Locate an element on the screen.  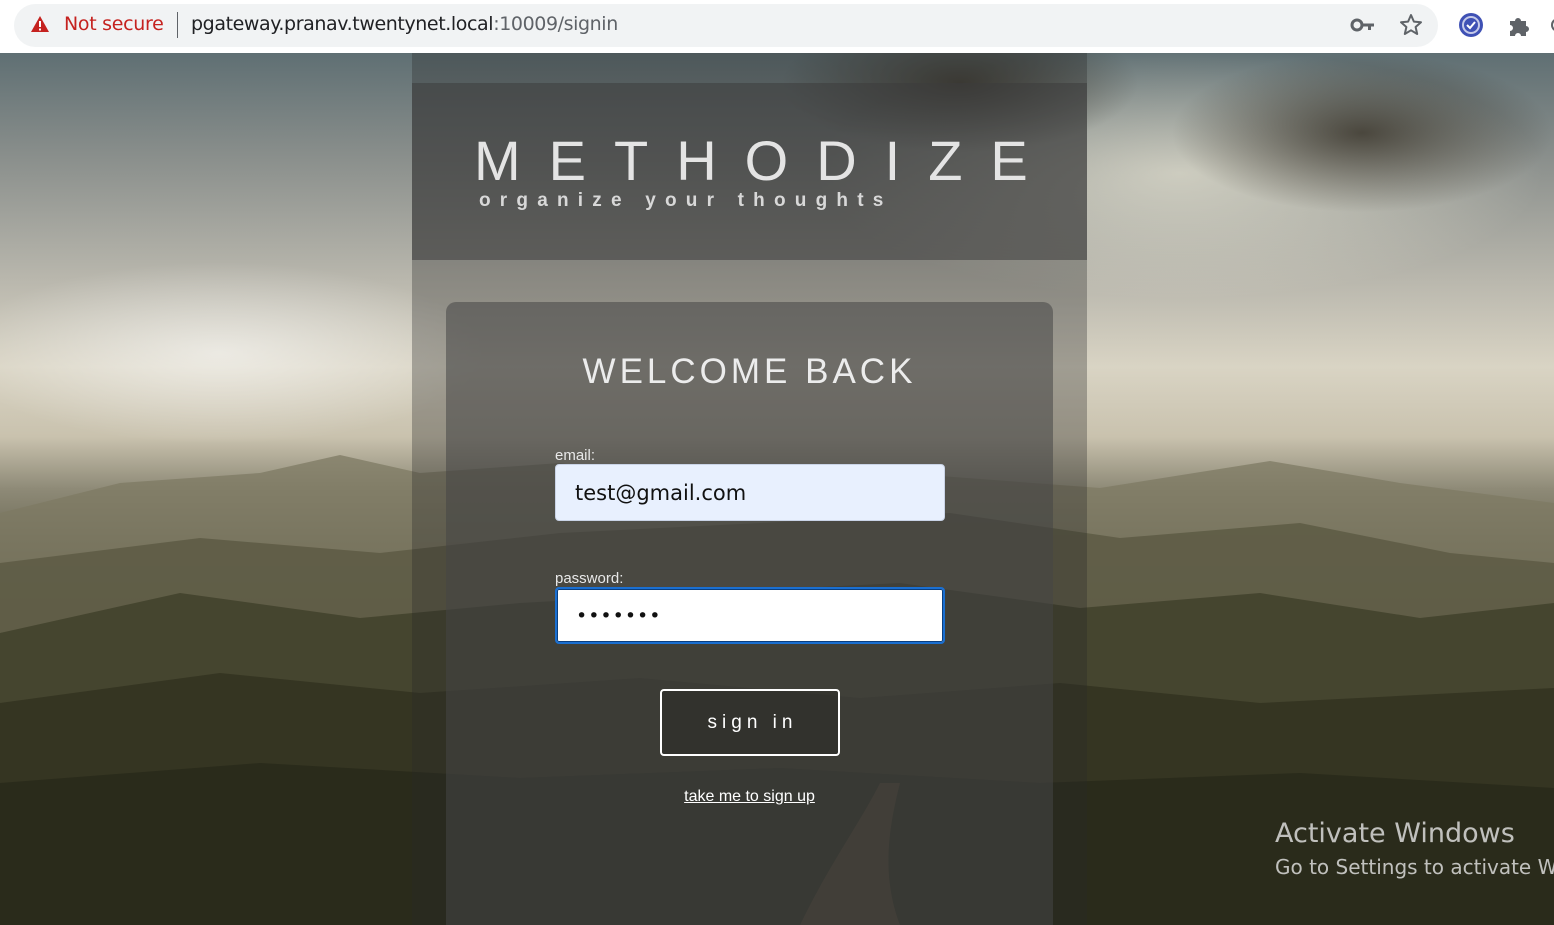
url-path: :10009/signin is located at coordinates (555, 24).